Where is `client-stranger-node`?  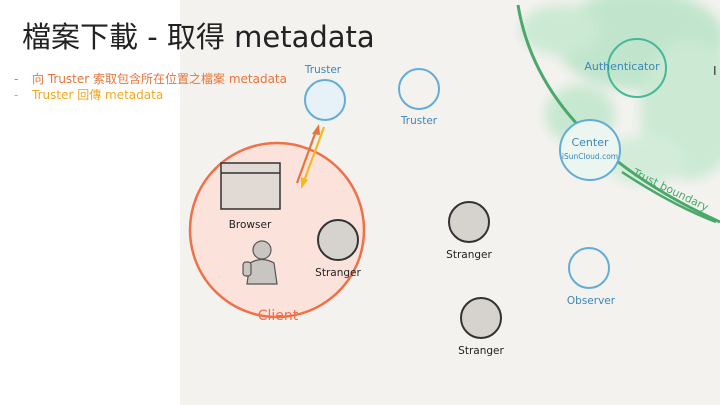
client-stranger-node is located at coordinates (338, 240).